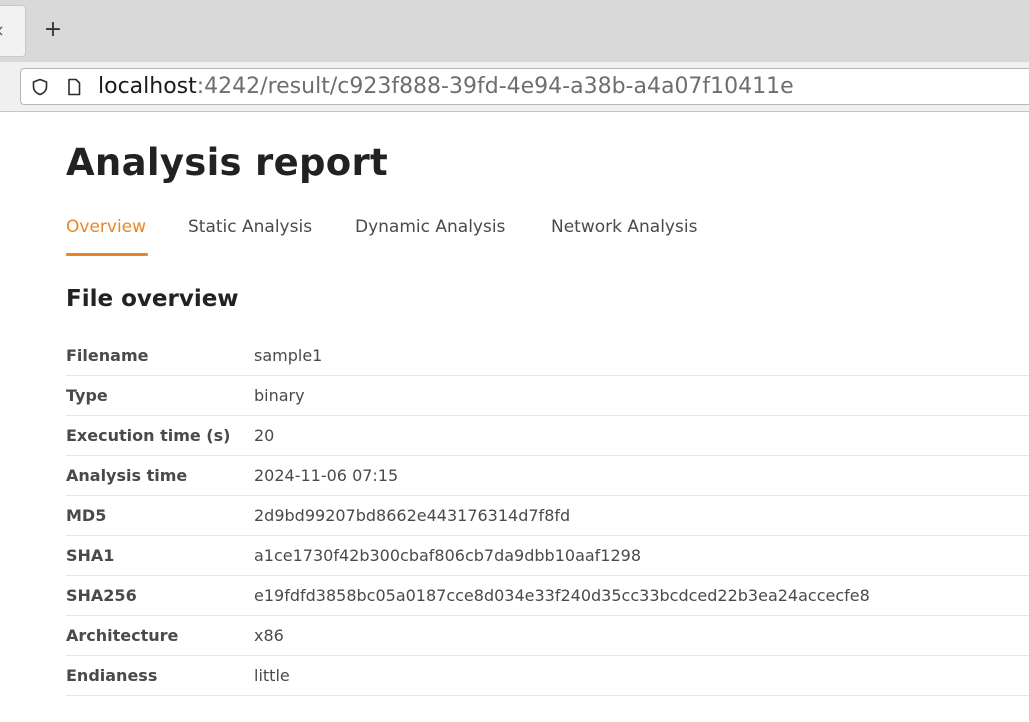 This screenshot has height=722, width=1029. What do you see at coordinates (624, 227) in the screenshot?
I see `tab-network-analysis: Network Analysis` at bounding box center [624, 227].